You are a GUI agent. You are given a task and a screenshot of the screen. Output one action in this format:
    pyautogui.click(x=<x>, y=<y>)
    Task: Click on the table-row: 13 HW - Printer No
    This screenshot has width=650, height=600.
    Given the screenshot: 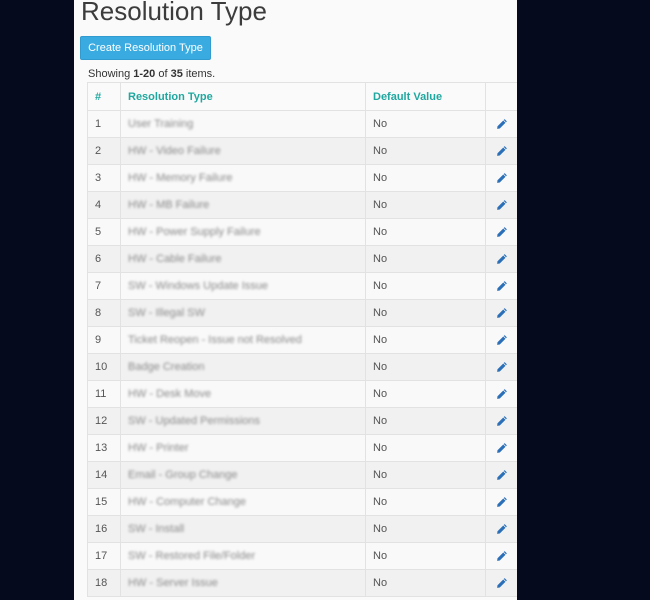 What is the action you would take?
    pyautogui.click(x=302, y=448)
    